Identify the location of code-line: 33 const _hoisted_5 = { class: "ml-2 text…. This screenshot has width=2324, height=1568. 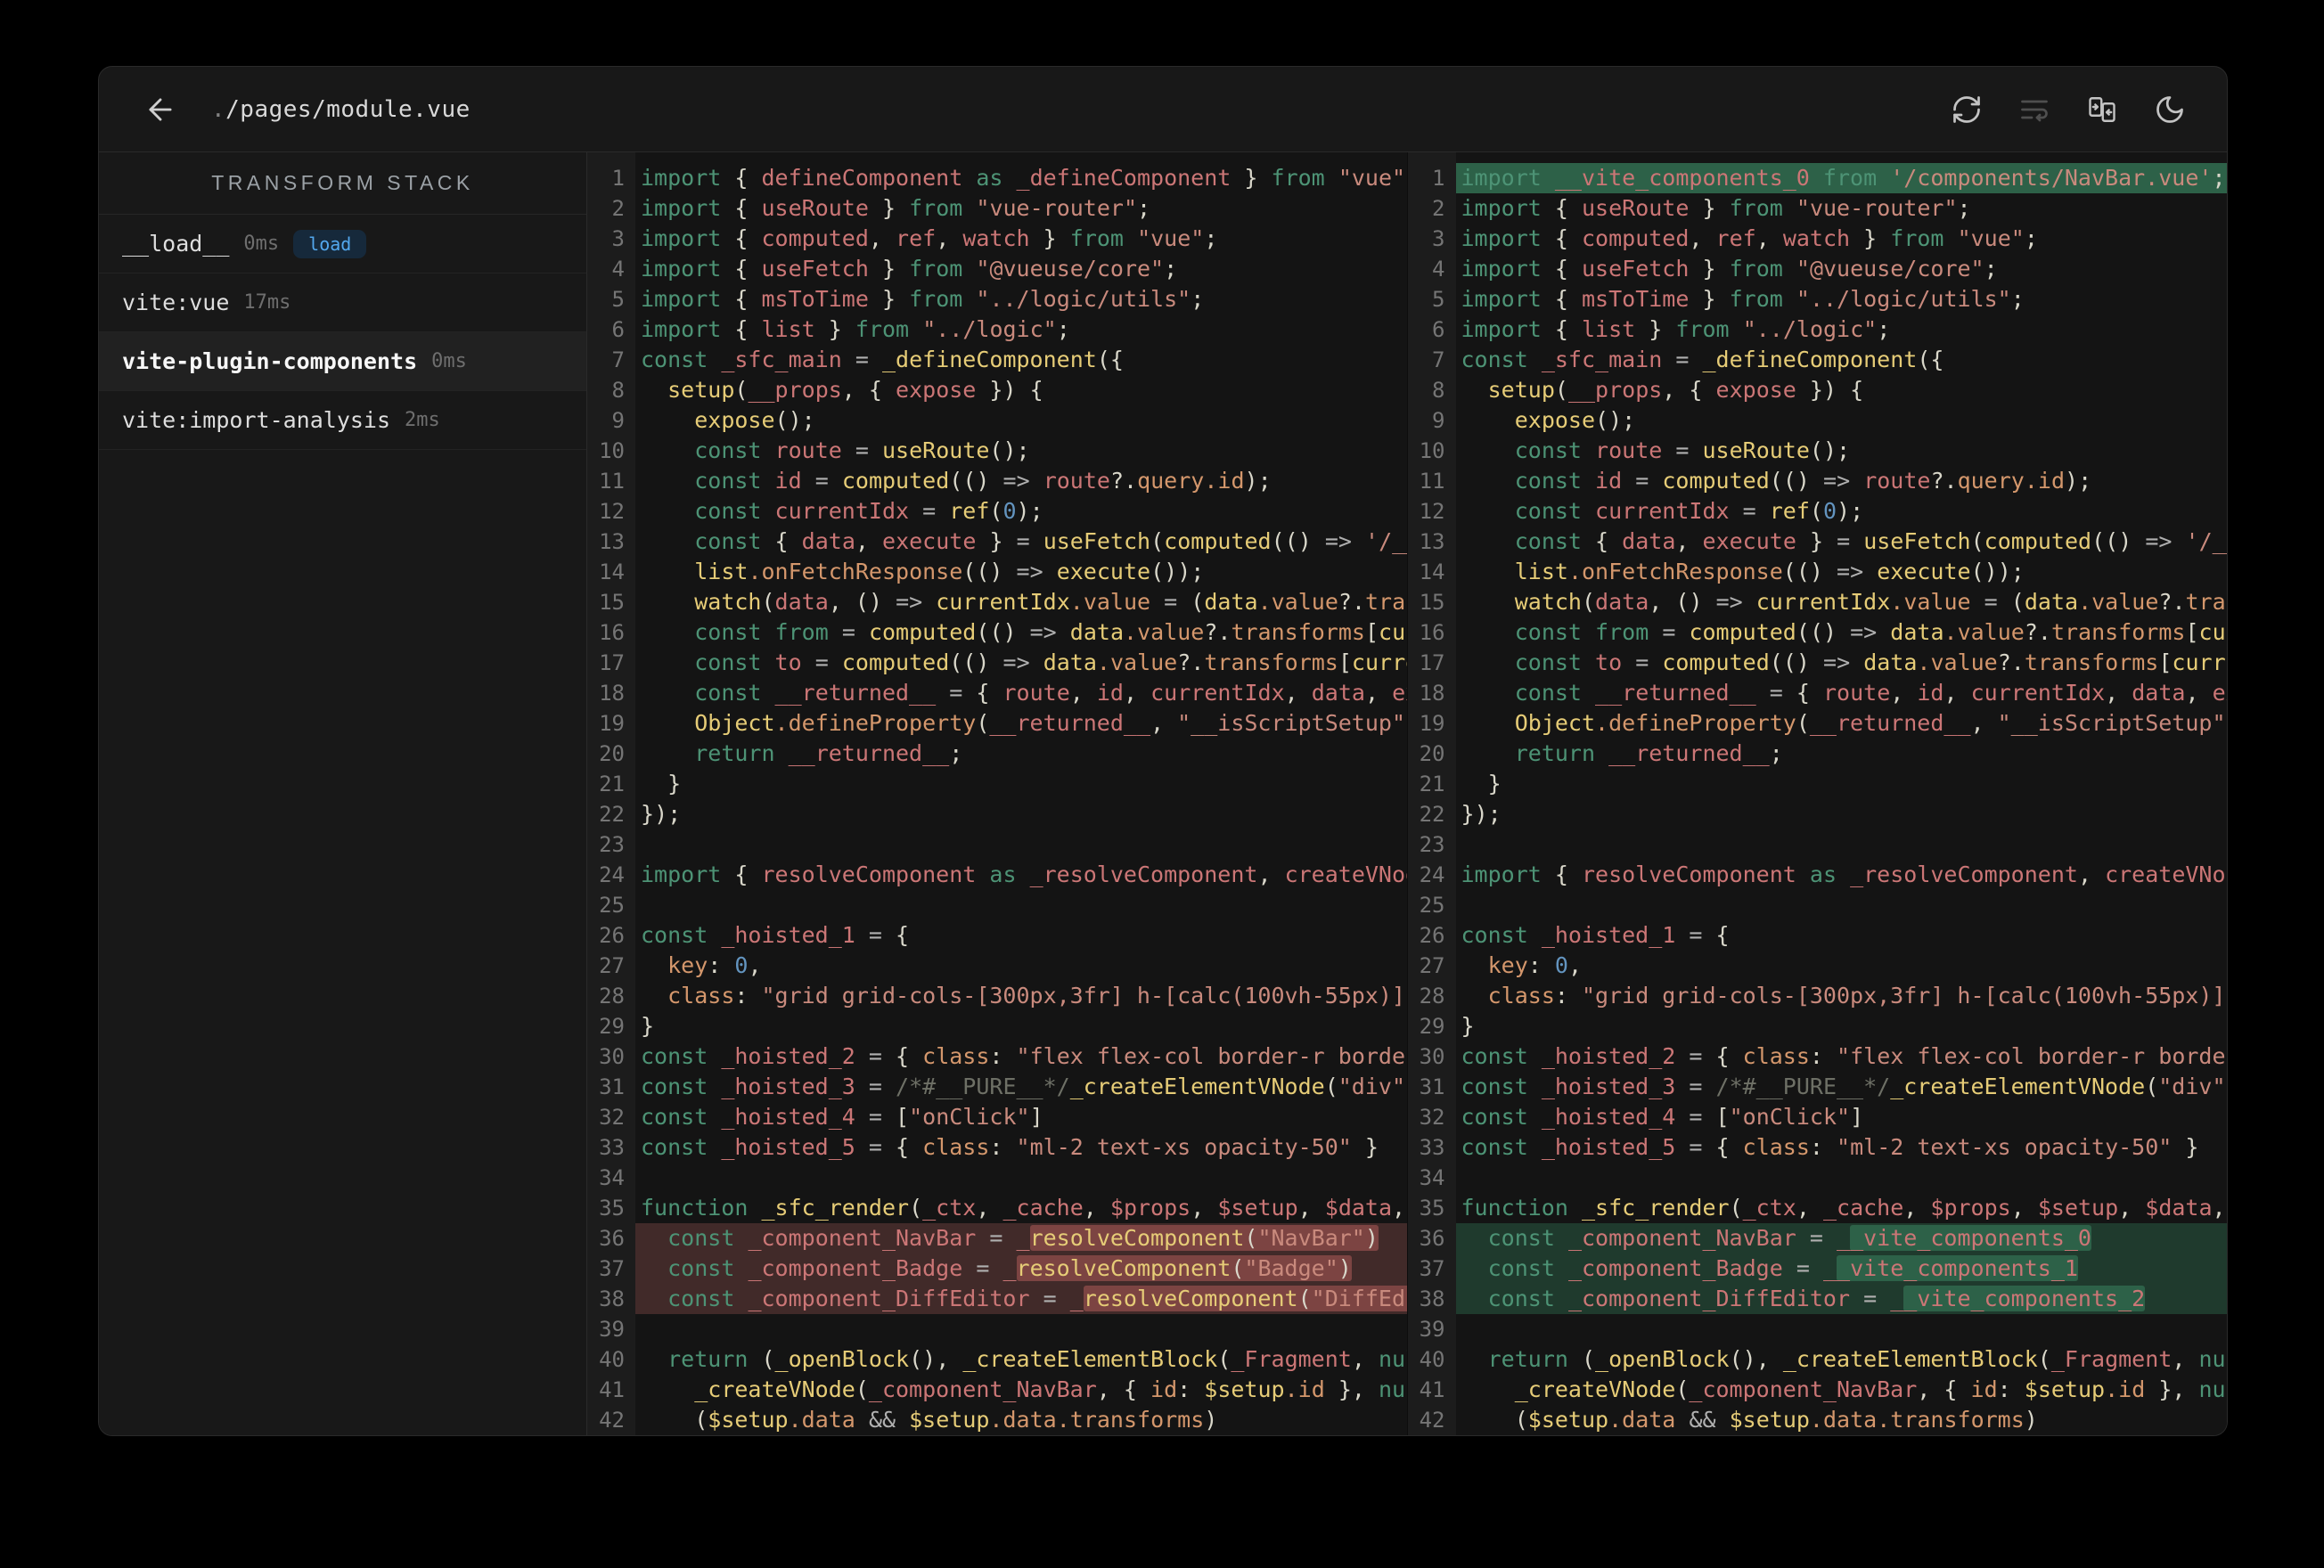
(1817, 1147).